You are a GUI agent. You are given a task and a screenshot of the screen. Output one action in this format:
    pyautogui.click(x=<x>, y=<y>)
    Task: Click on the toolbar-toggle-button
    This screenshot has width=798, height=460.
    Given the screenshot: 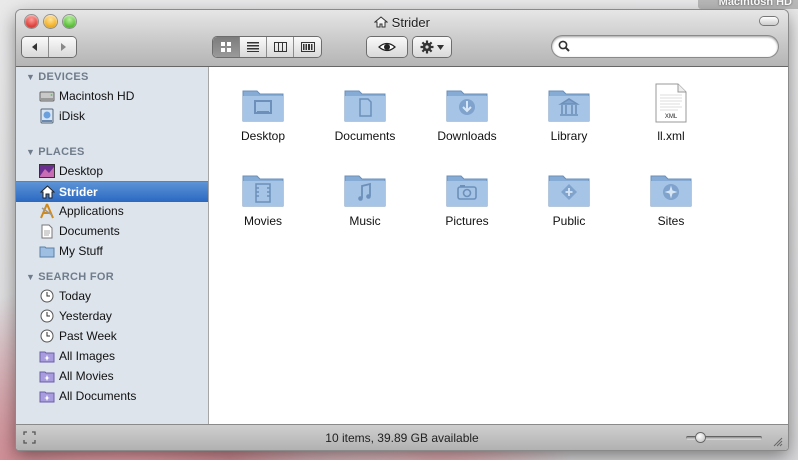 What is the action you would take?
    pyautogui.click(x=769, y=21)
    